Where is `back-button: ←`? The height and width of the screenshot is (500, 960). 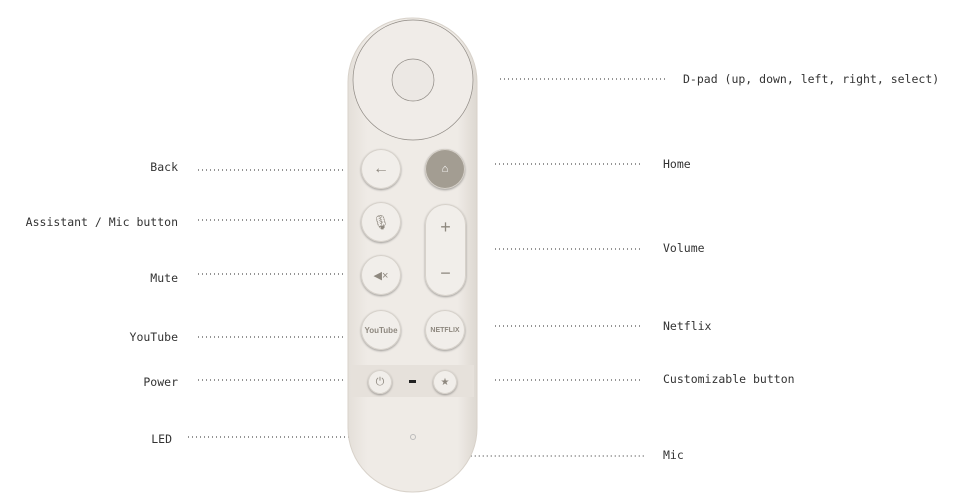 back-button: ← is located at coordinates (381, 169).